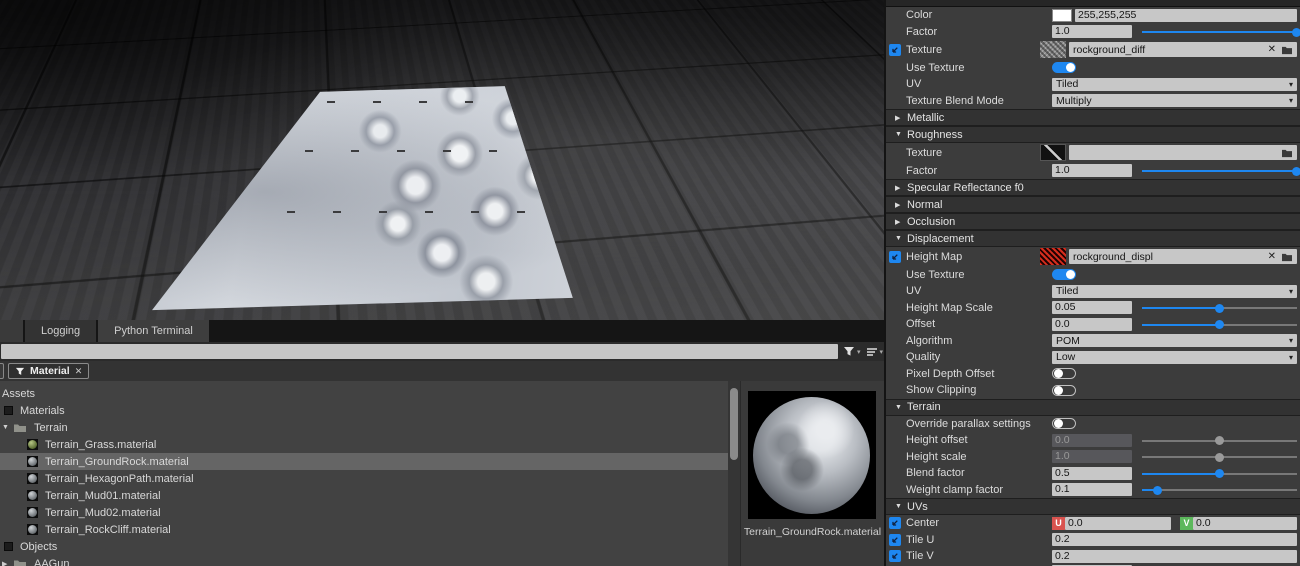 The height and width of the screenshot is (566, 1300). What do you see at coordinates (881, 352) in the screenshot?
I see `chevron-down-icon: ▾` at bounding box center [881, 352].